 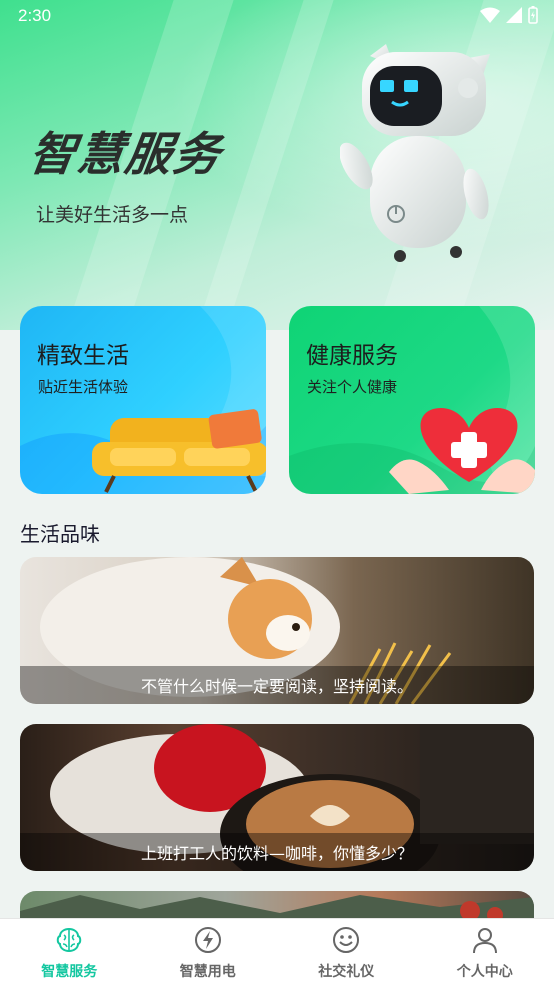 I want to click on nav-item-smart-service: 智慧服务, so click(x=69, y=951).